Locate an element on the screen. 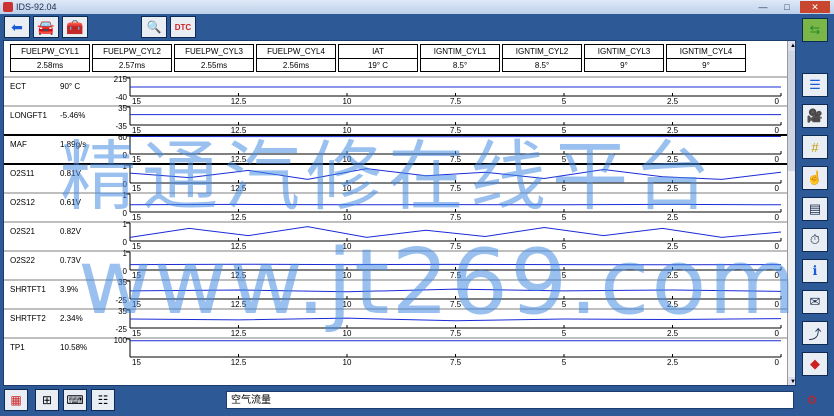 The image size is (834, 416). y-axis-top-label: 60 is located at coordinates (122, 137).